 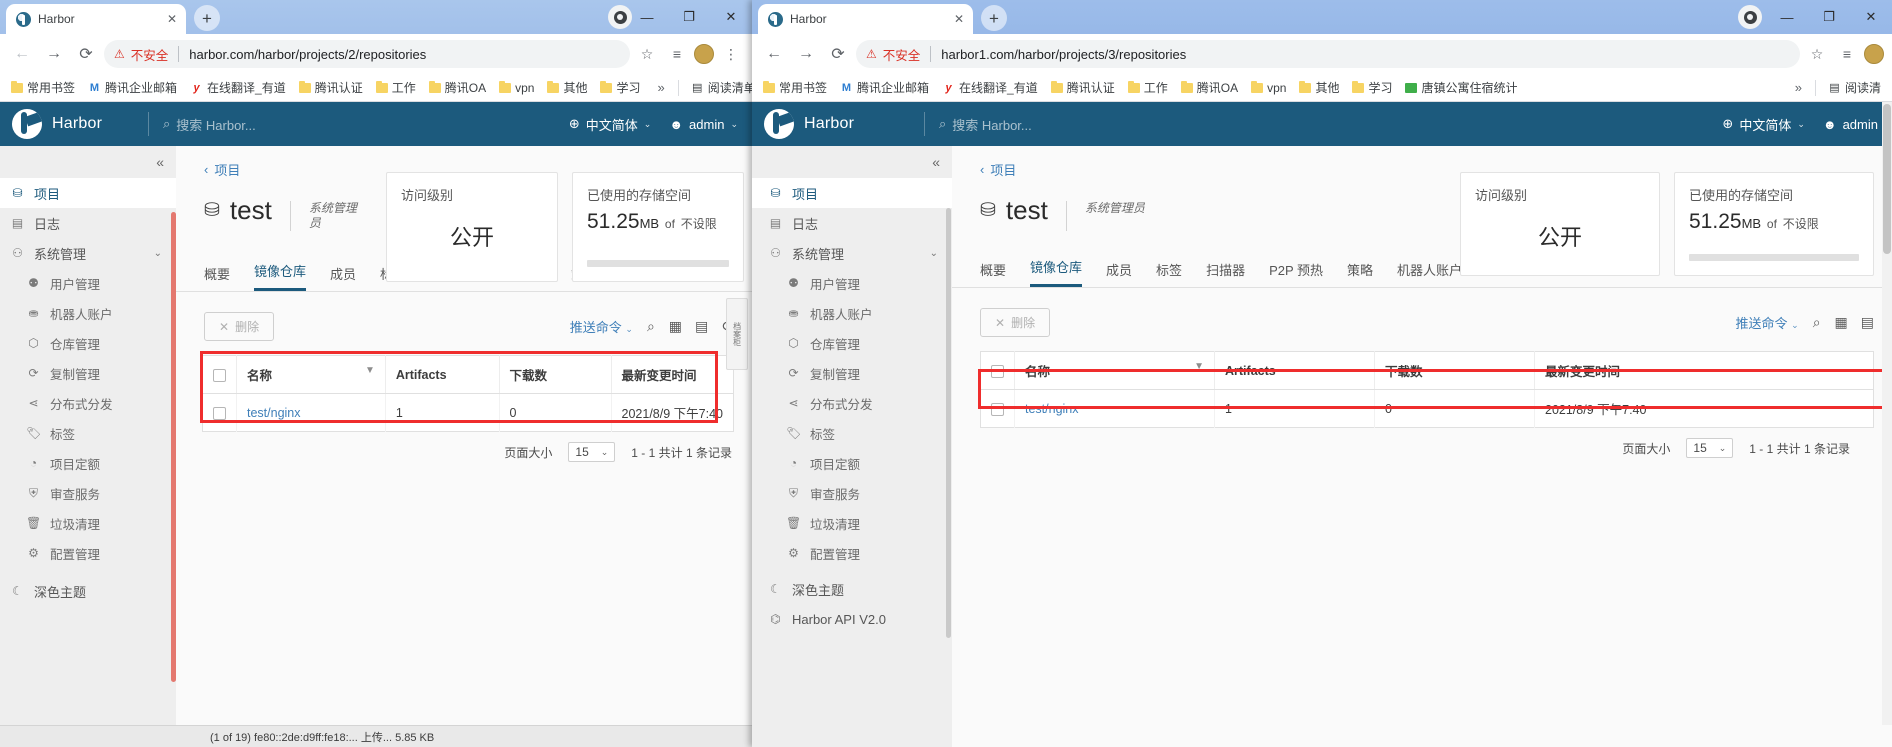 I want to click on close-window-button: ✕, so click(x=731, y=17).